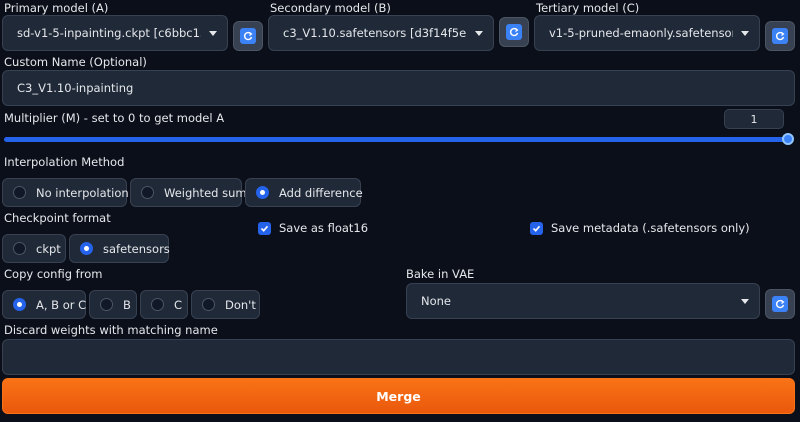 Image resolution: width=800 pixels, height=422 pixels. Describe the element at coordinates (398, 396) in the screenshot. I see `merge-button: Merge` at that location.